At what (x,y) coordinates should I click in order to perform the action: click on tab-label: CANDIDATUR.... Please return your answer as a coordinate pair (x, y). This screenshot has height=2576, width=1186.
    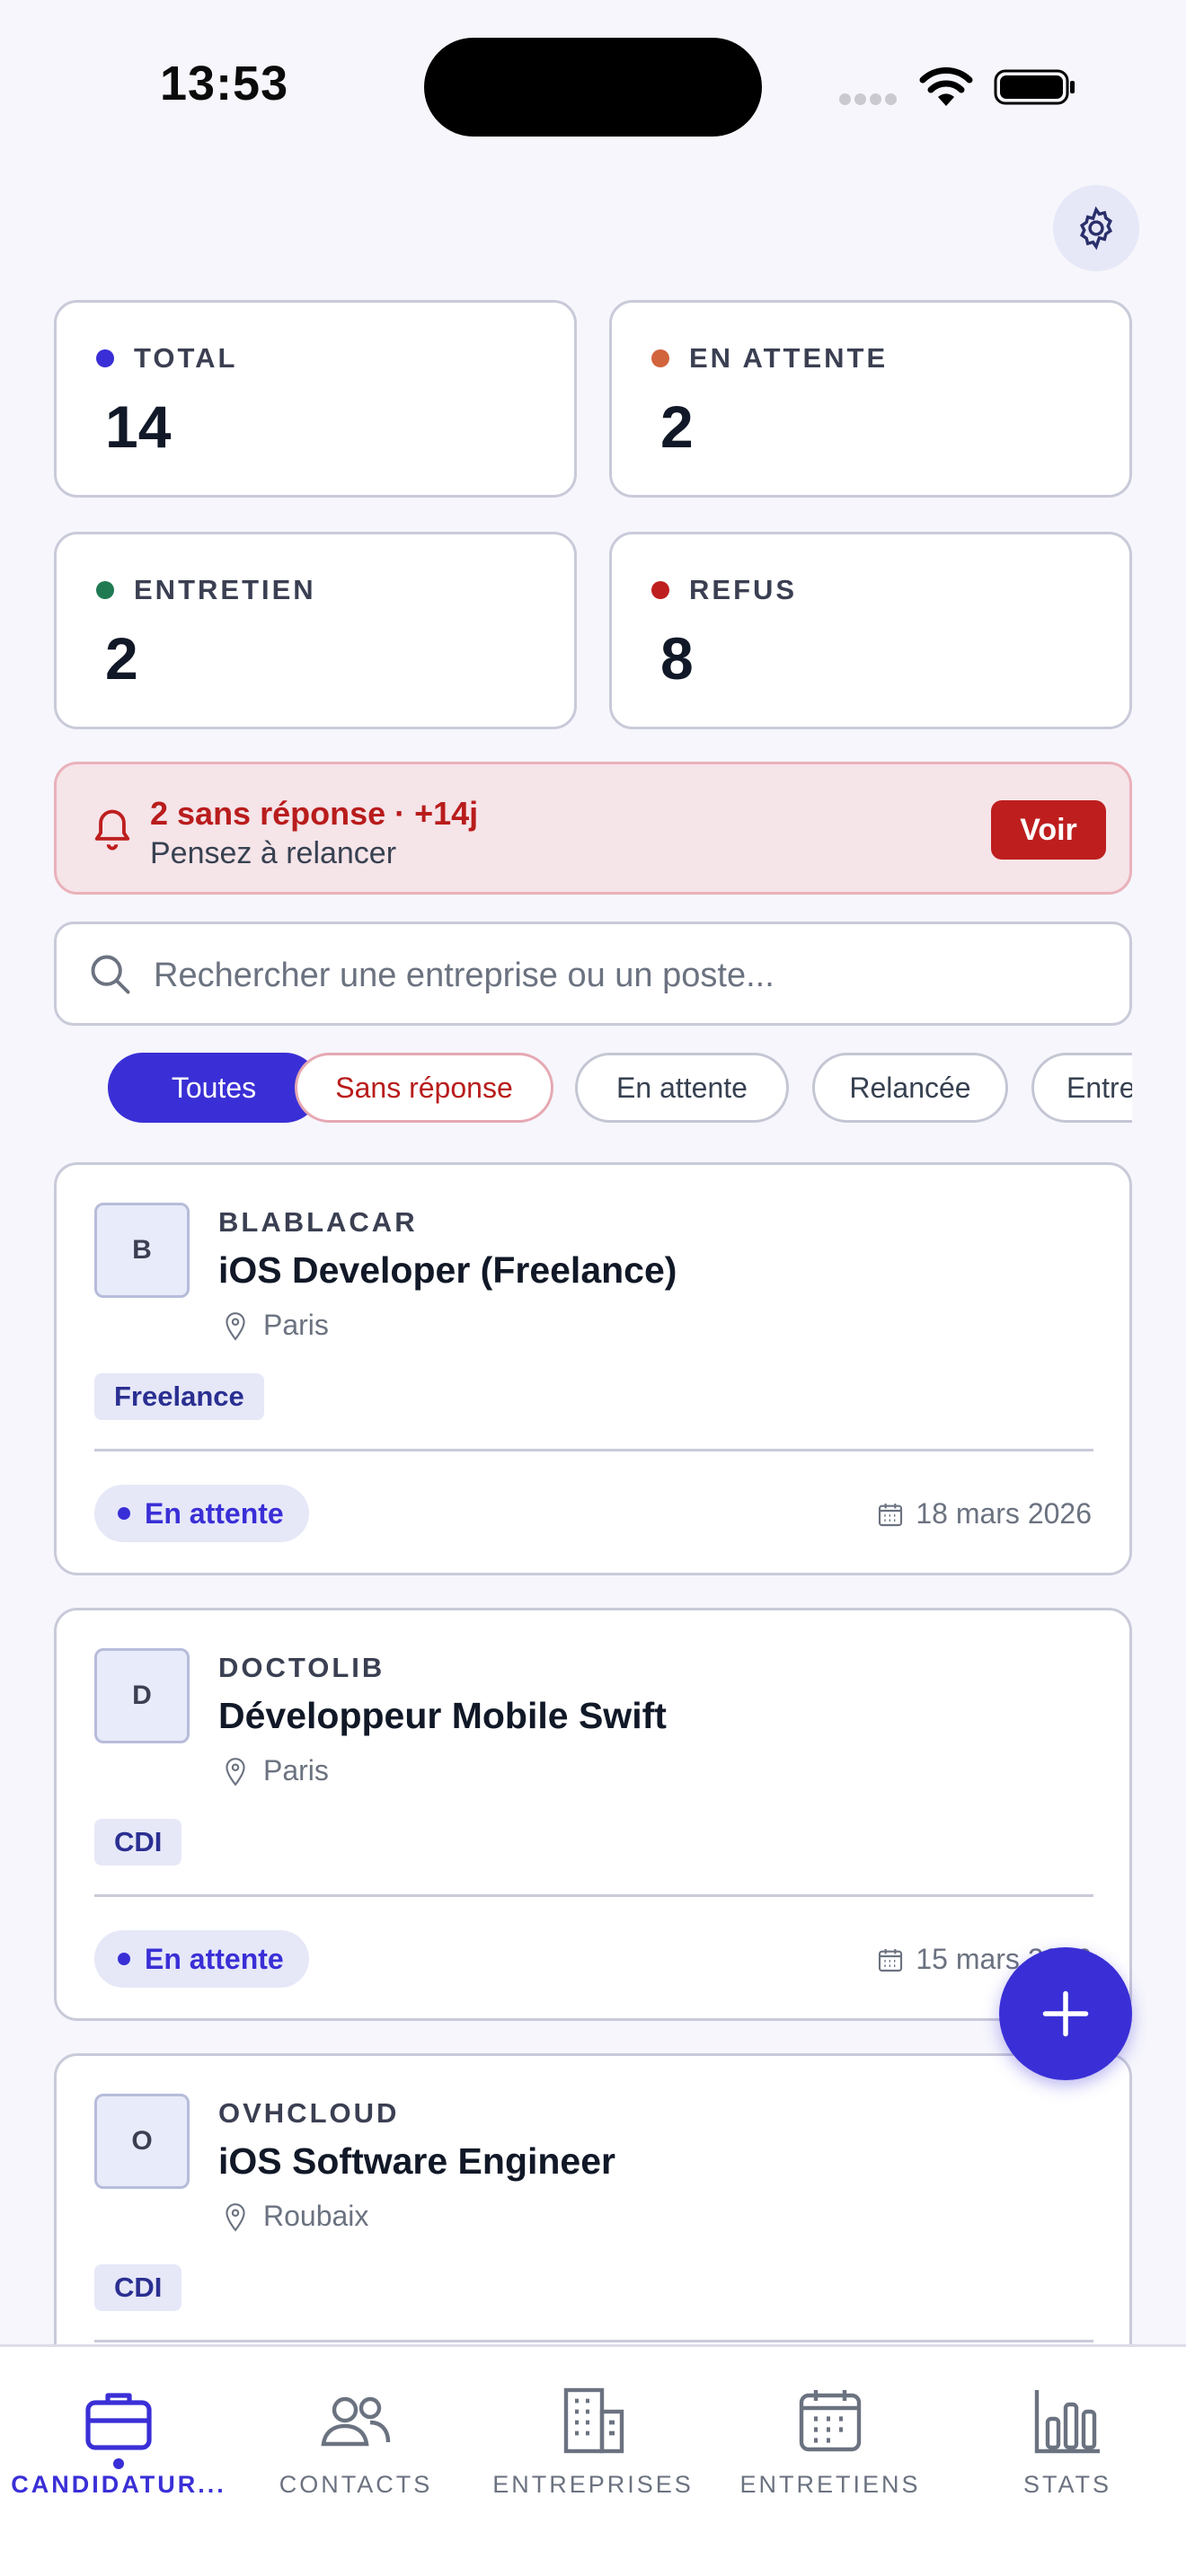
    Looking at the image, I should click on (118, 2484).